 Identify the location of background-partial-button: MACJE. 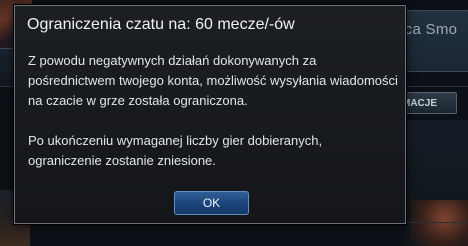
(427, 103).